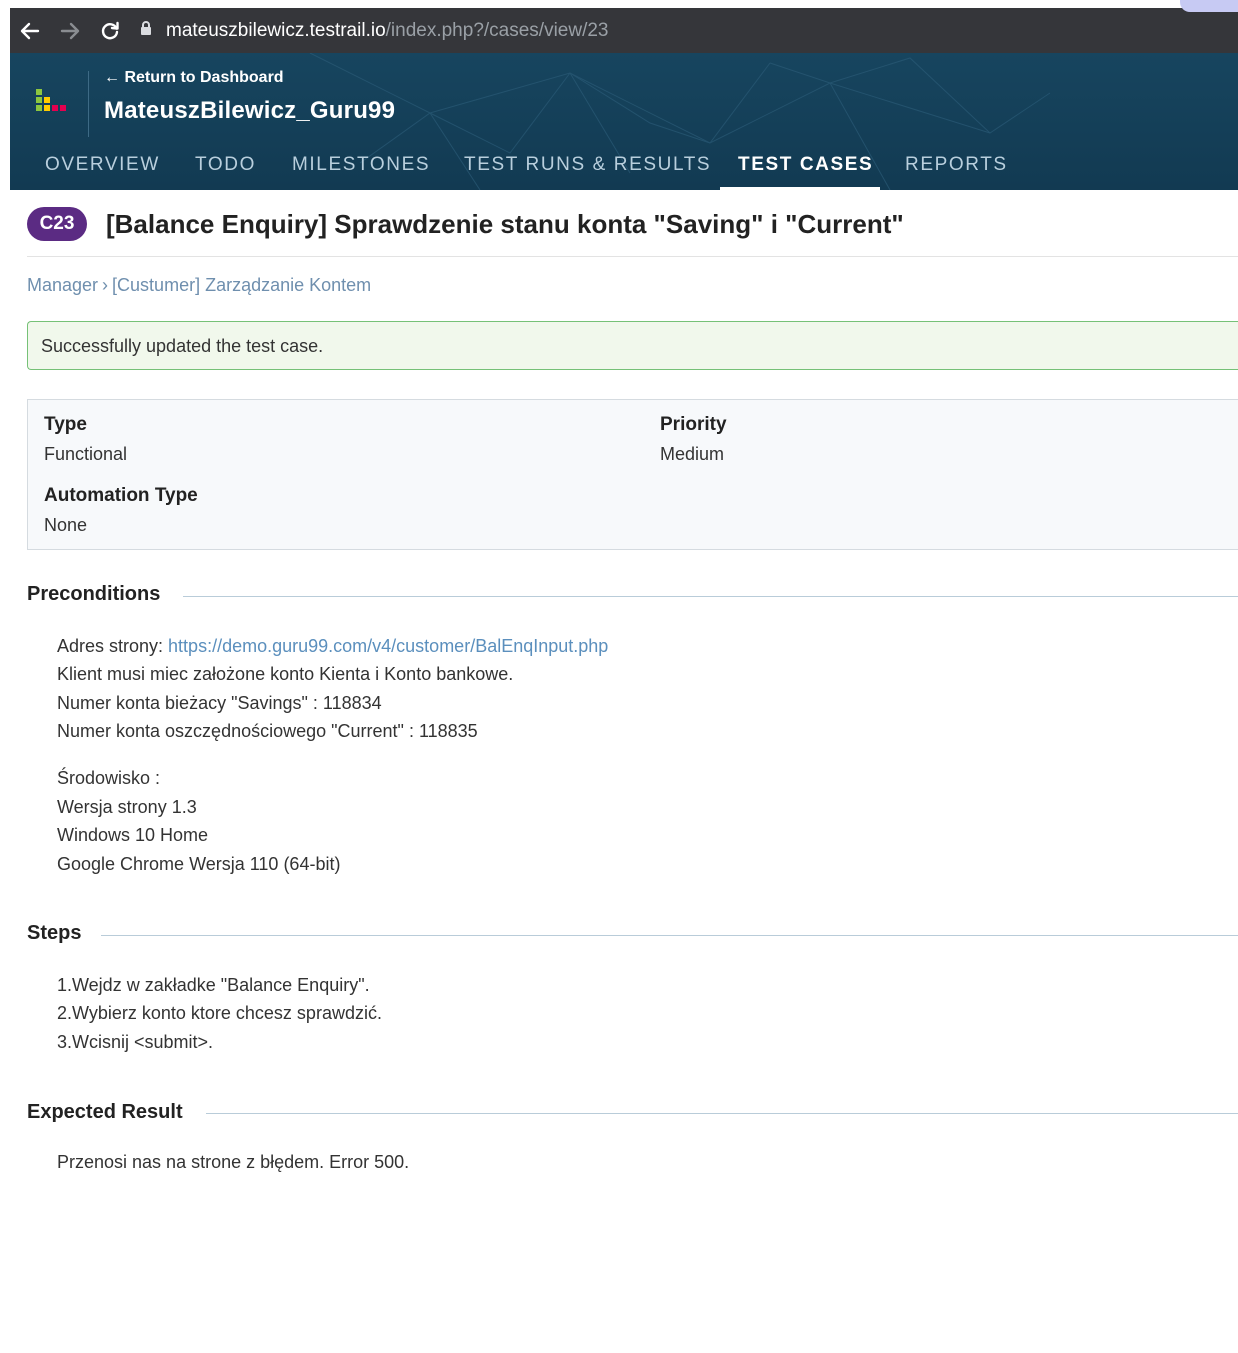  What do you see at coordinates (127, 807) in the screenshot?
I see `environment-line: Wersja strony 1.3` at bounding box center [127, 807].